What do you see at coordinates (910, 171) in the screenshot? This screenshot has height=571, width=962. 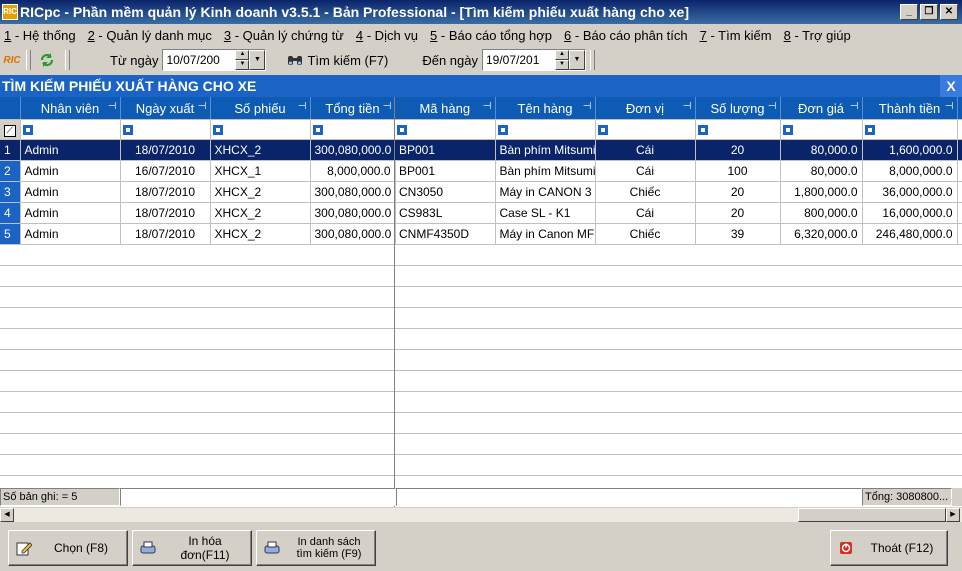 I see `cell-thanh-tien: 8,000,000.0` at bounding box center [910, 171].